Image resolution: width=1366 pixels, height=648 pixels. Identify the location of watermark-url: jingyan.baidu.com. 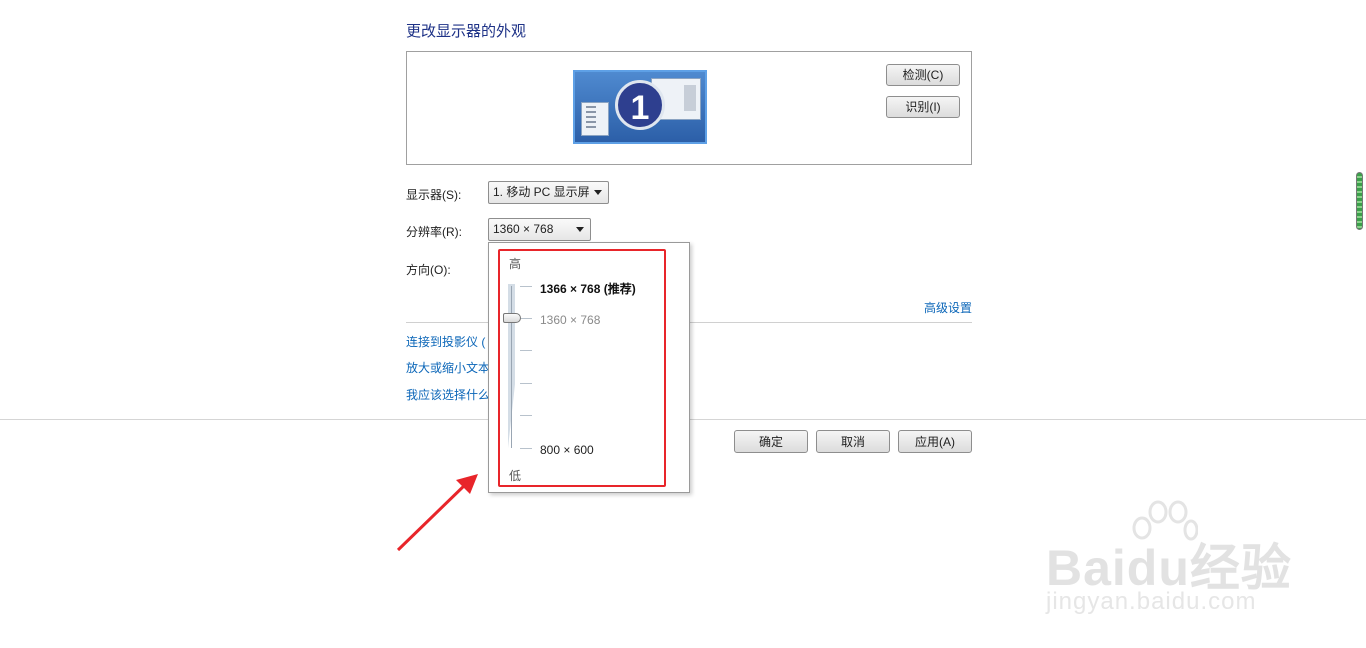
(1151, 601).